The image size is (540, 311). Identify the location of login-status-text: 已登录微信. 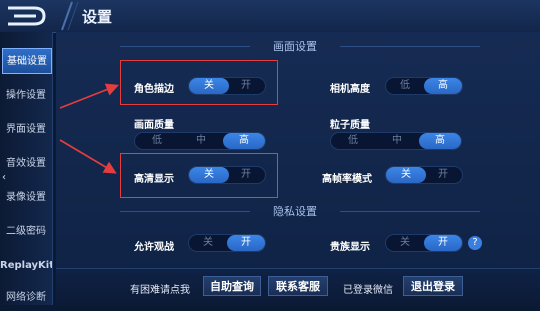
(368, 290).